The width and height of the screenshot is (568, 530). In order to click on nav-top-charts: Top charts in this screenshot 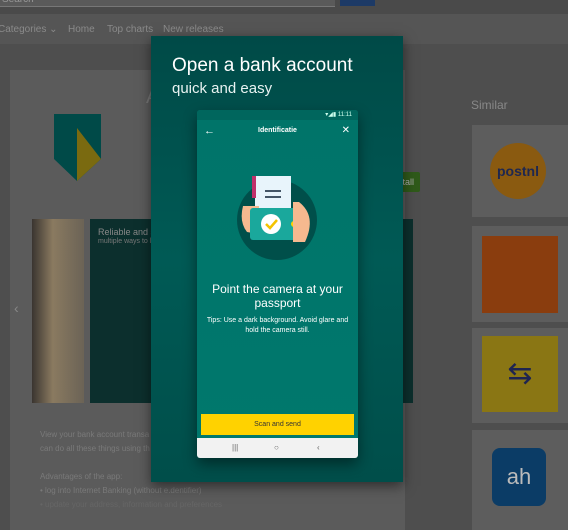, I will do `click(130, 29)`.